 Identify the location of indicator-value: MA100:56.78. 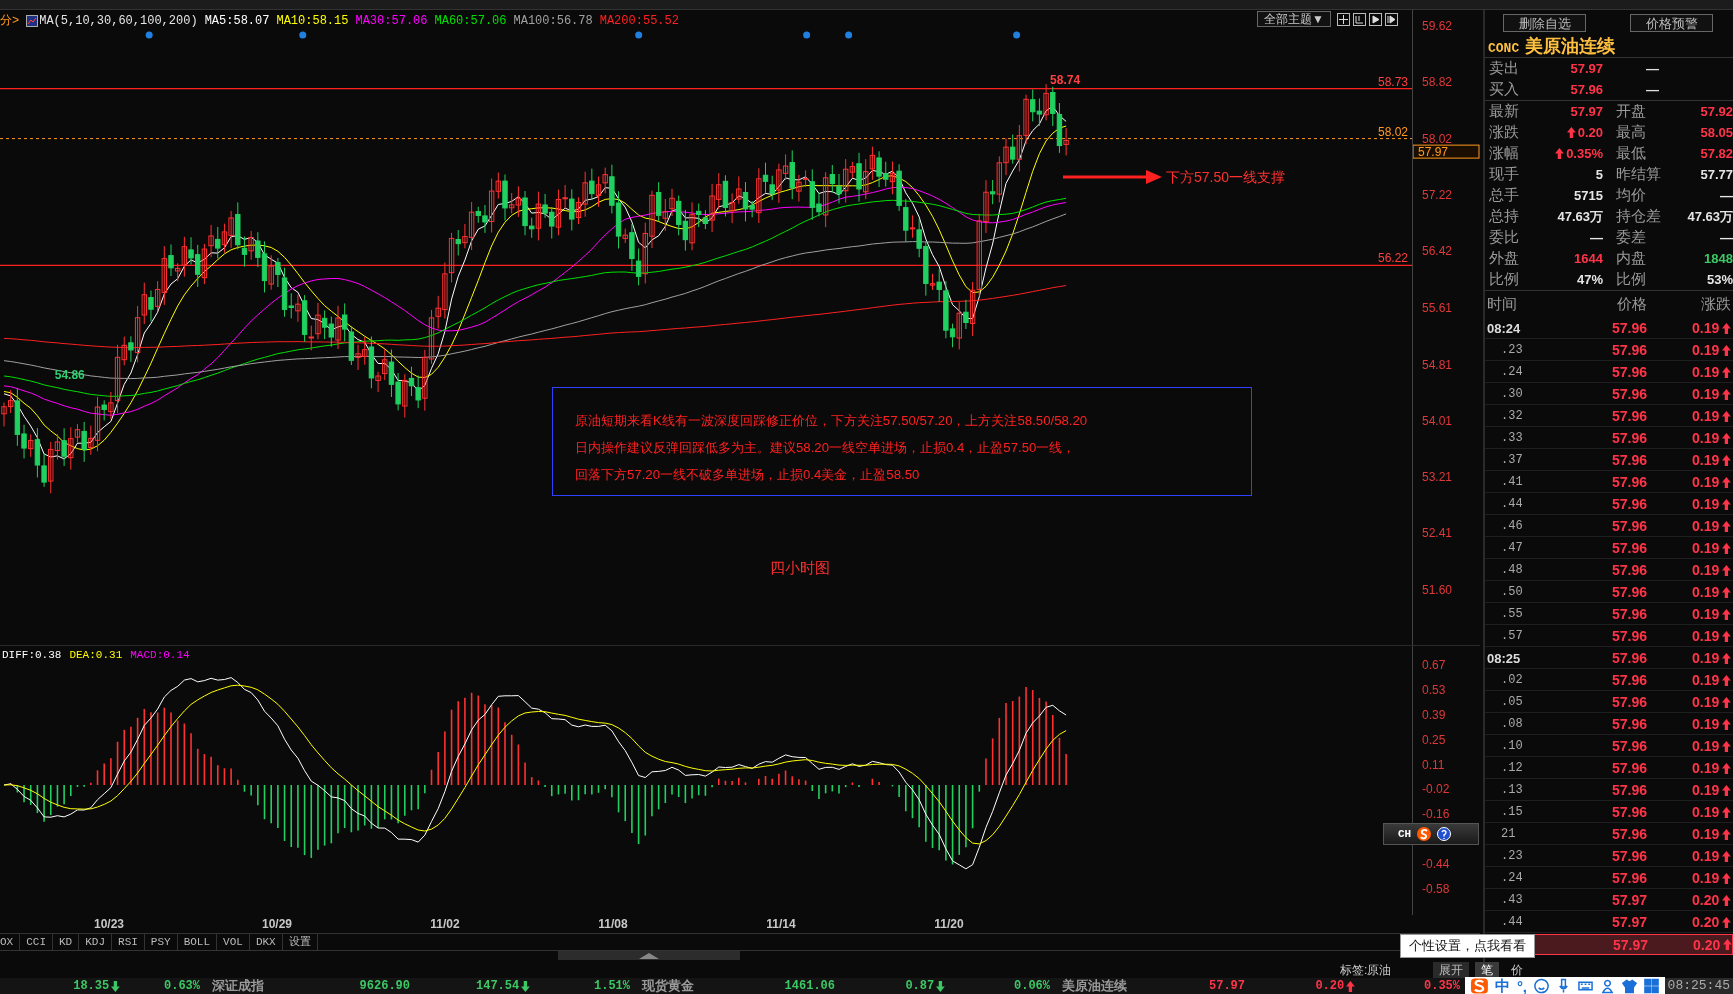
(553, 20).